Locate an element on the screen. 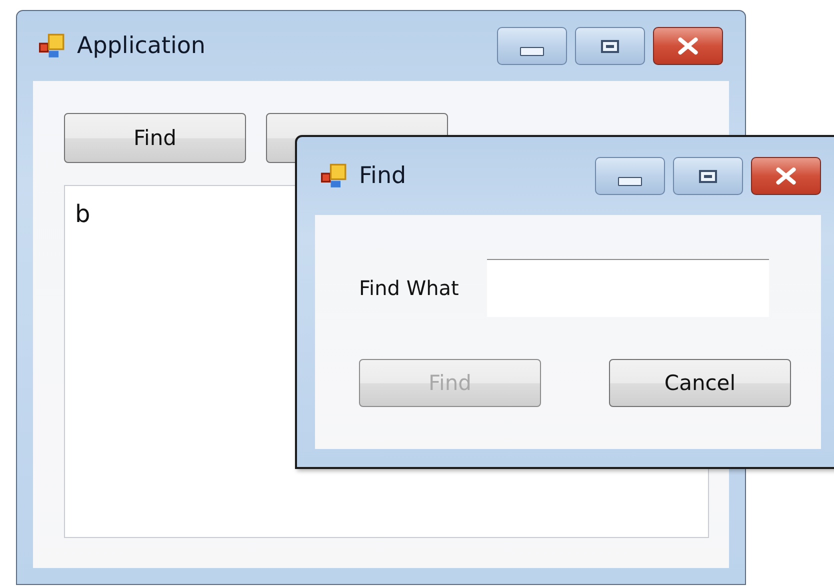 Image resolution: width=834 pixels, height=586 pixels. find-what-field is located at coordinates (627, 288).